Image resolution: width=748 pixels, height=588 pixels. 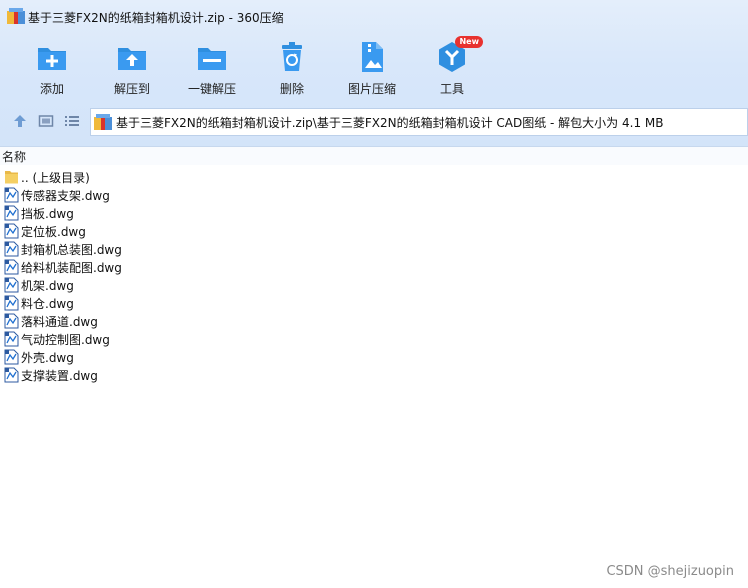 I want to click on tools-icon-wrap: New, so click(x=459, y=55).